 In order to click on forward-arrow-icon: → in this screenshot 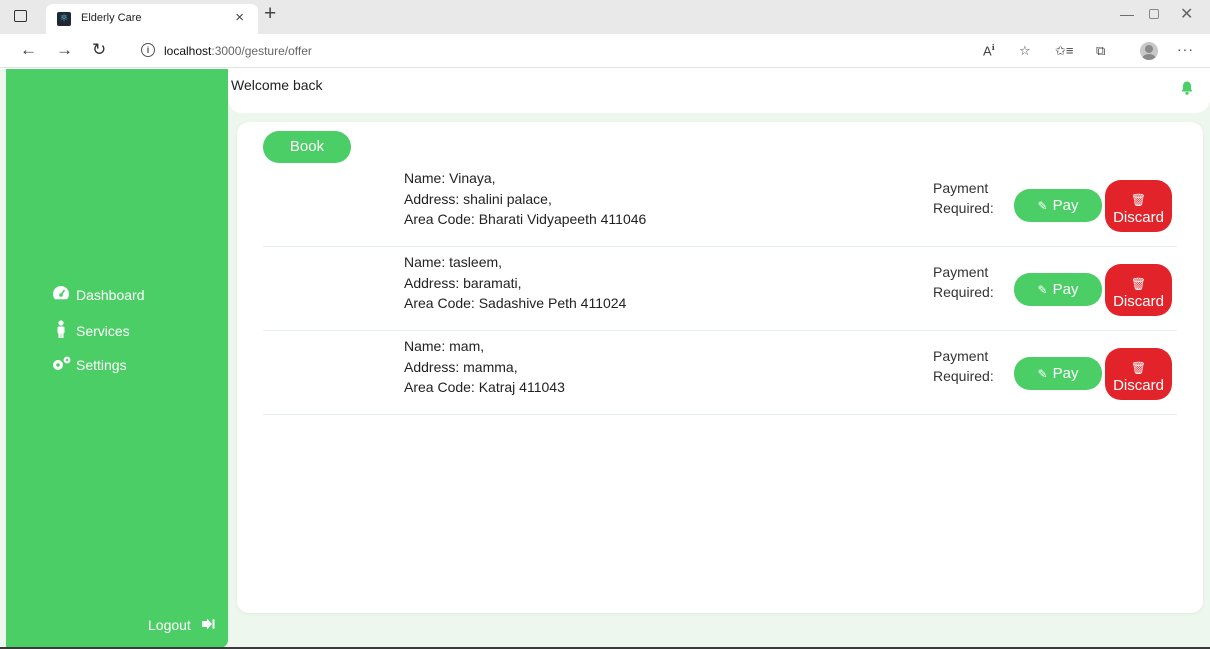, I will do `click(64, 50)`.